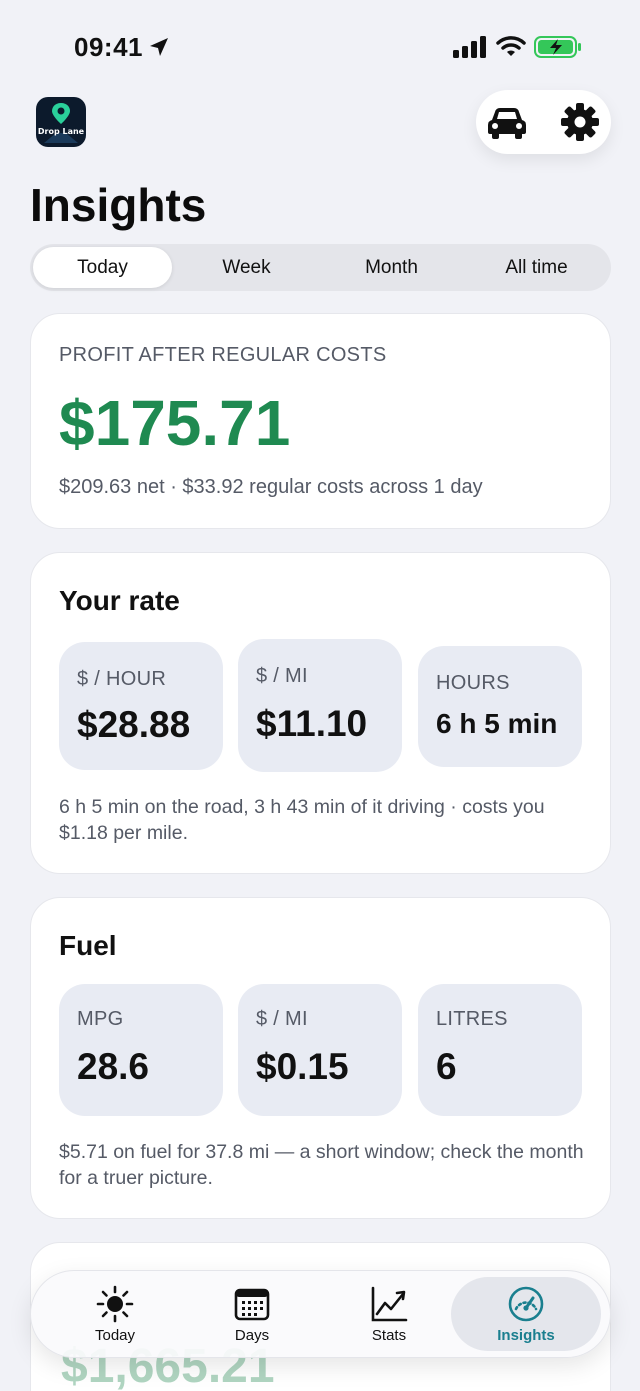 This screenshot has width=640, height=1391. I want to click on fuel-tile-mpg: MPG 28.6, so click(141, 1050).